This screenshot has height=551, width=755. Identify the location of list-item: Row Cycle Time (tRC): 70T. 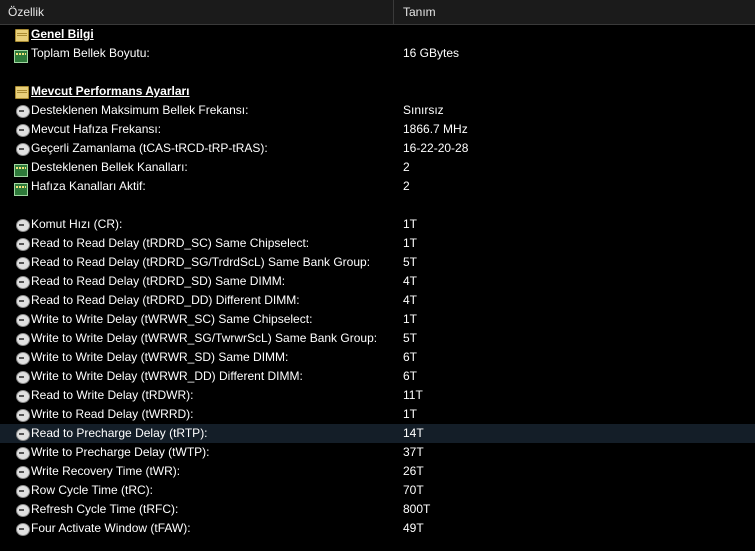
(377, 490).